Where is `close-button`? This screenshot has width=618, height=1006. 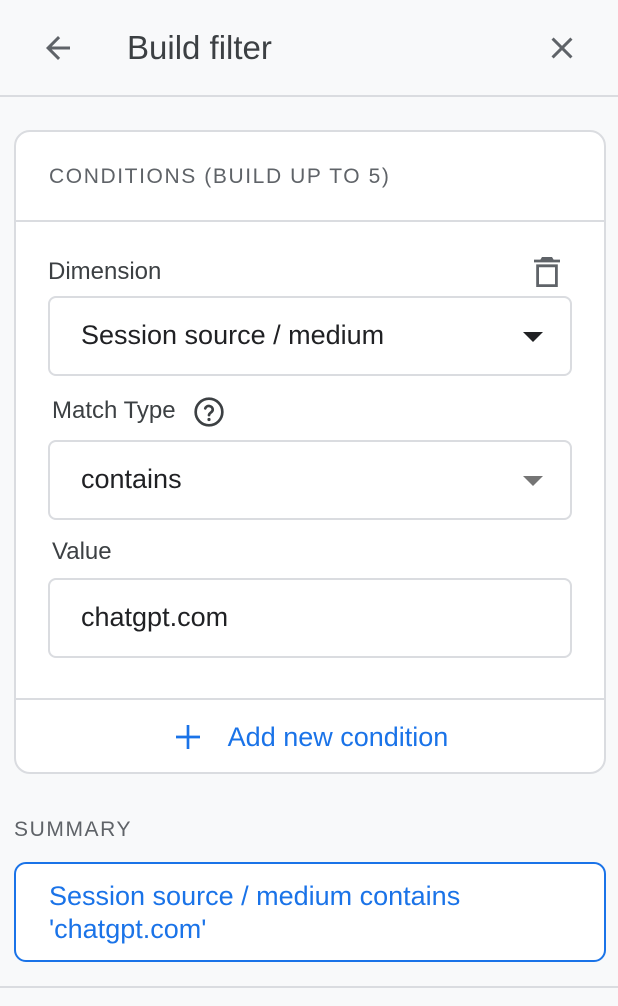 close-button is located at coordinates (562, 48).